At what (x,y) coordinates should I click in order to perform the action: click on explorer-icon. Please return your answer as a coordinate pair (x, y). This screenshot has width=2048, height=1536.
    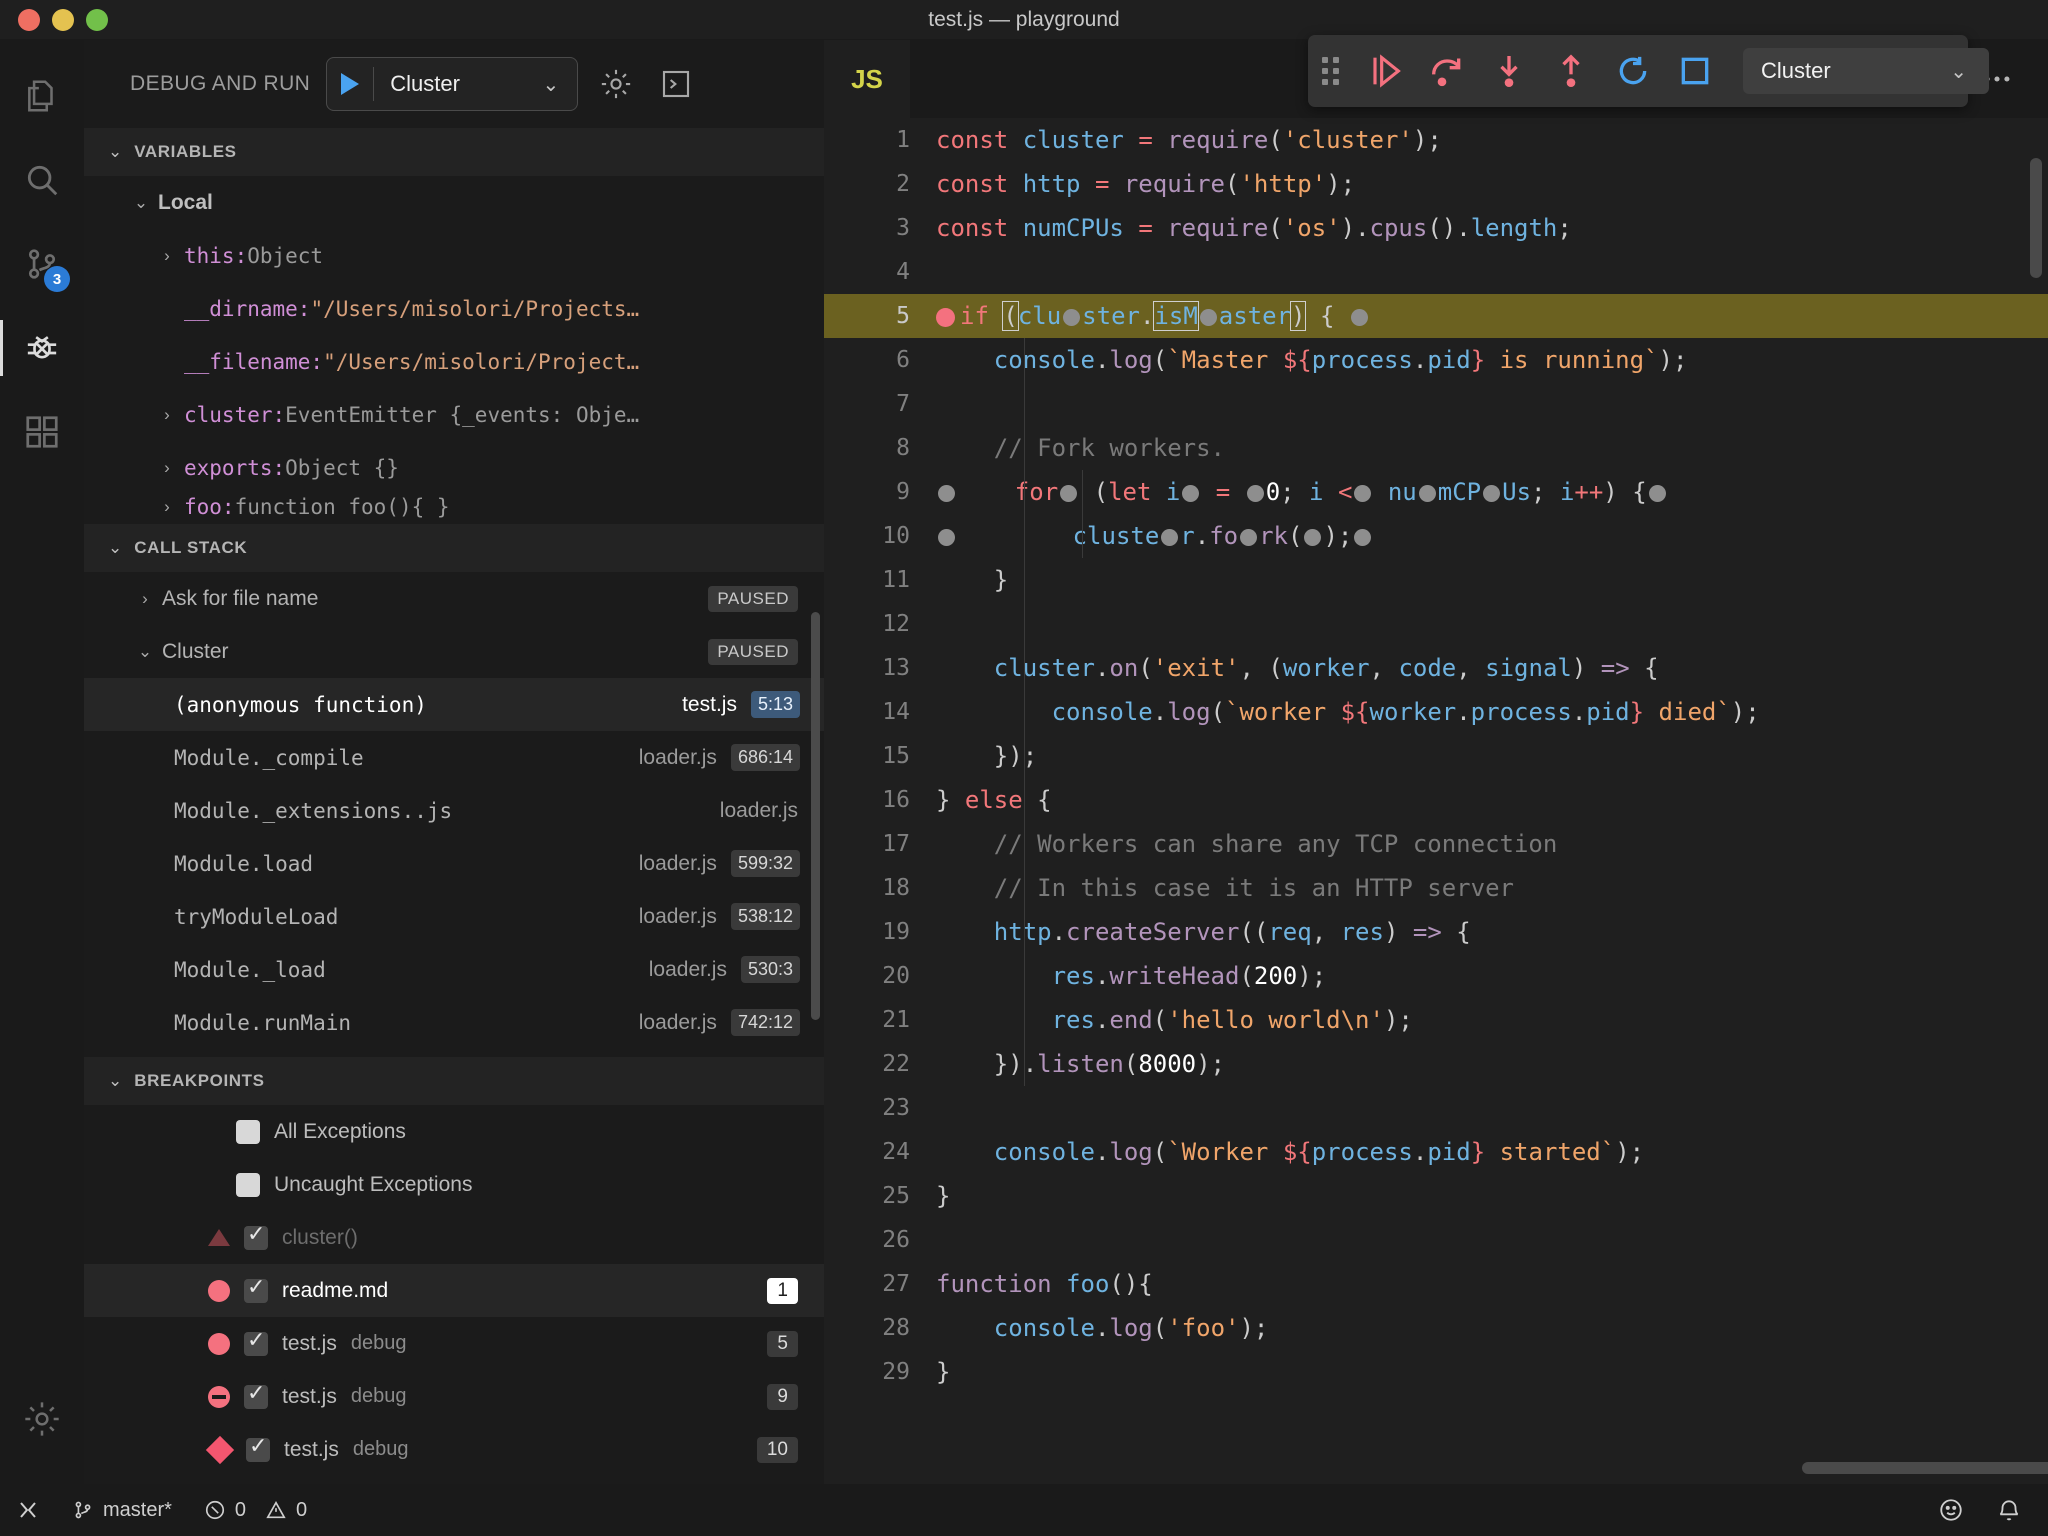
    Looking at the image, I should click on (42, 96).